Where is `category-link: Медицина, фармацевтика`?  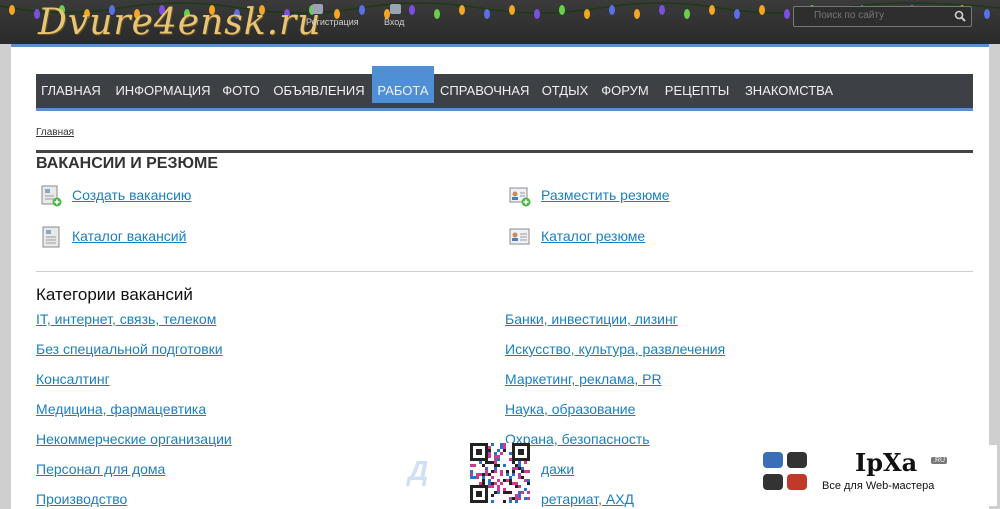
category-link: Медицина, фармацевтика is located at coordinates (121, 409).